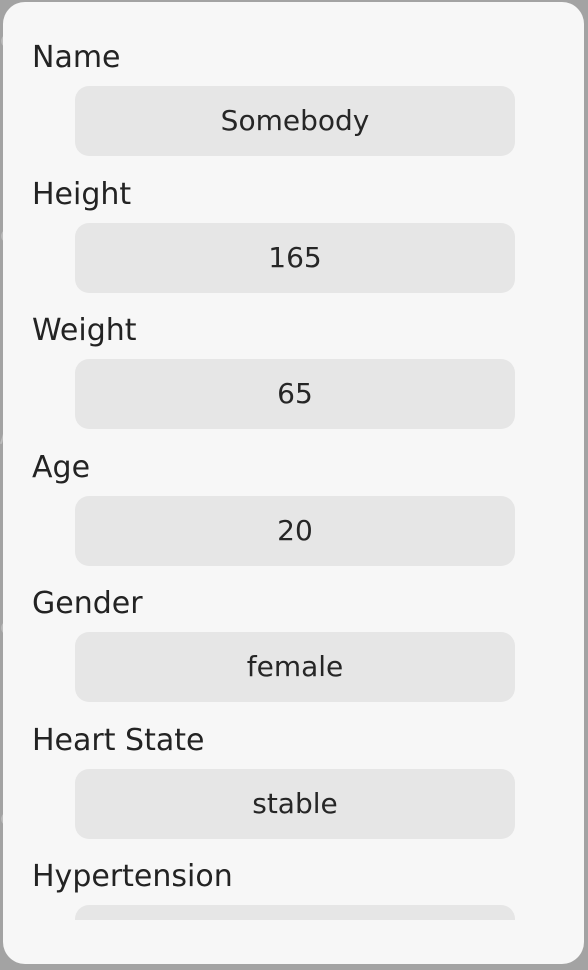 Image resolution: width=588 pixels, height=970 pixels. I want to click on name-label: Name, so click(76, 57).